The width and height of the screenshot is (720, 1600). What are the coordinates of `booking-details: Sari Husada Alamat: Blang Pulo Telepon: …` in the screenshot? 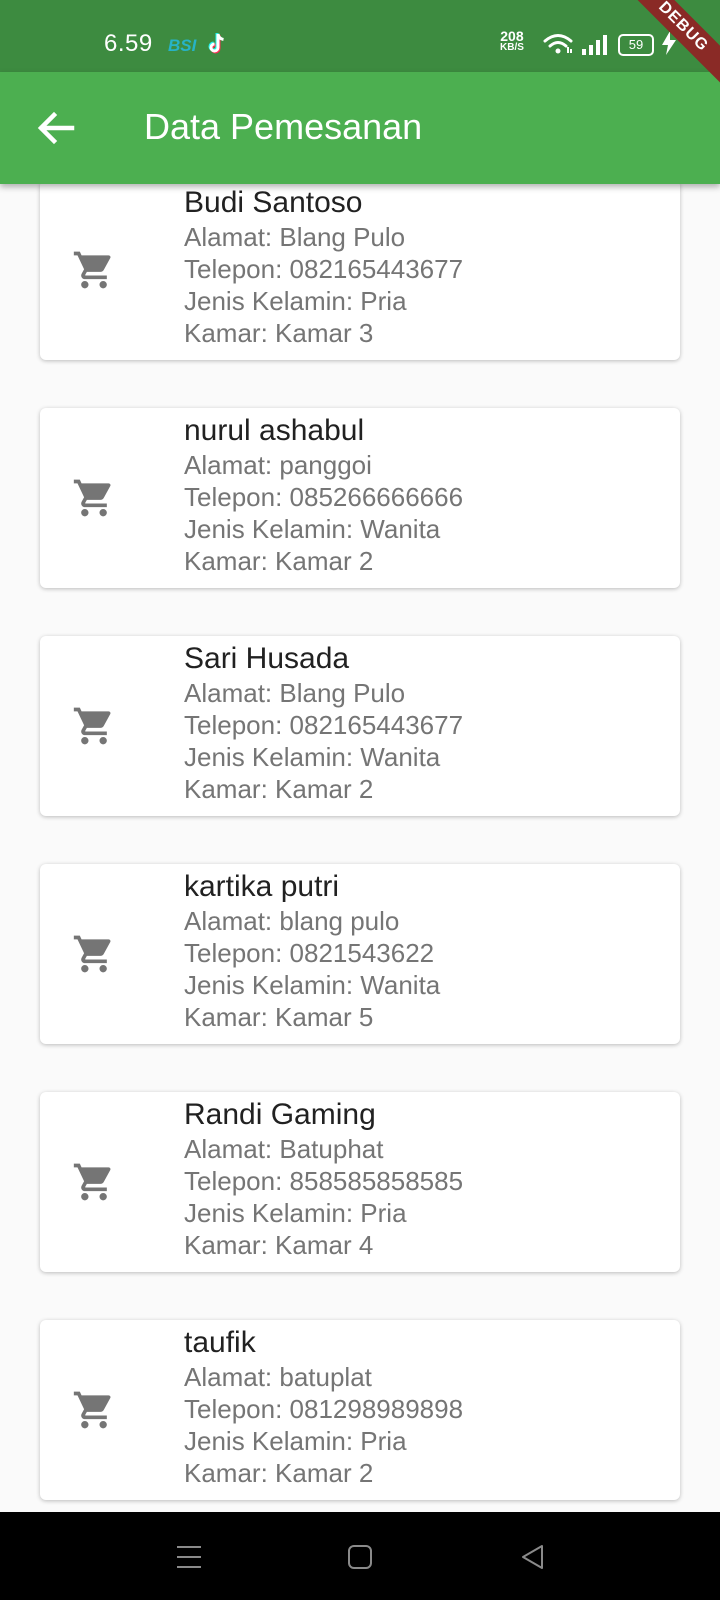 It's located at (424, 723).